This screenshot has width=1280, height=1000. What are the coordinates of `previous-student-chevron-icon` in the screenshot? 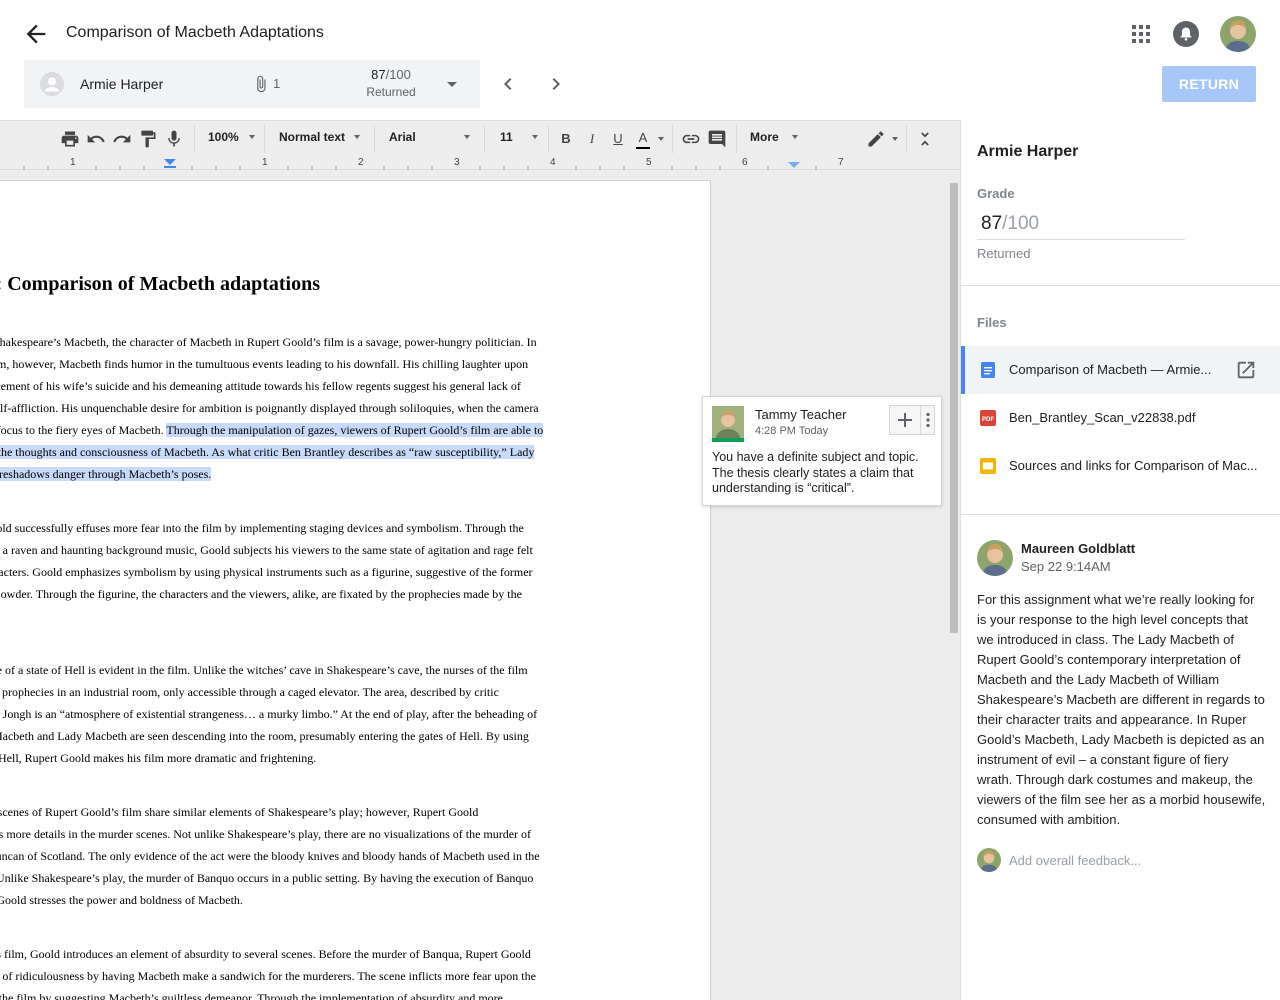 It's located at (508, 84).